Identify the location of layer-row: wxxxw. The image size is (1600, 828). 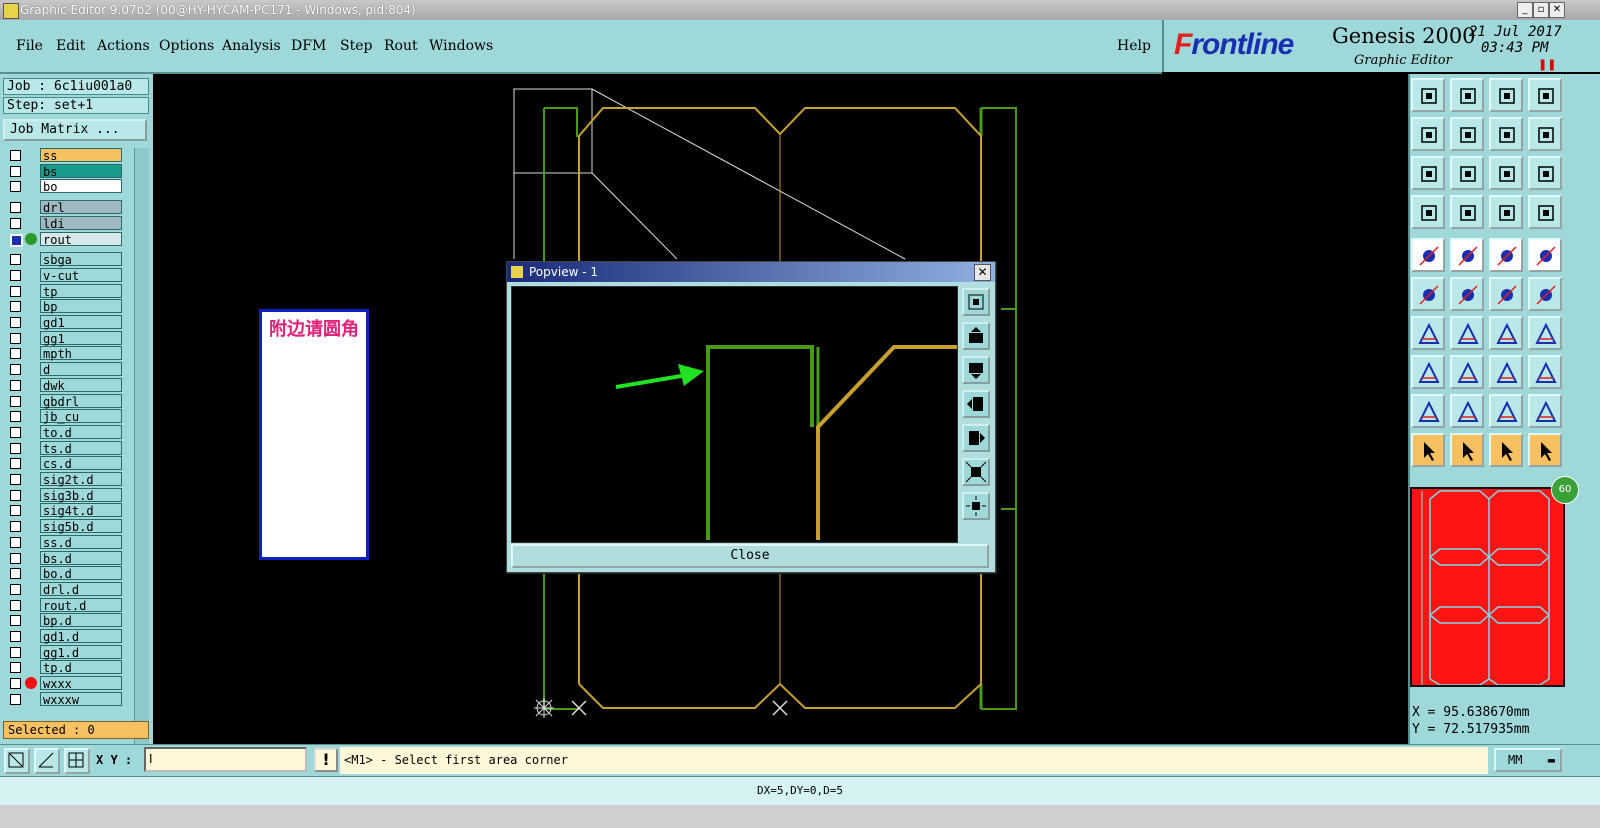
(64, 699).